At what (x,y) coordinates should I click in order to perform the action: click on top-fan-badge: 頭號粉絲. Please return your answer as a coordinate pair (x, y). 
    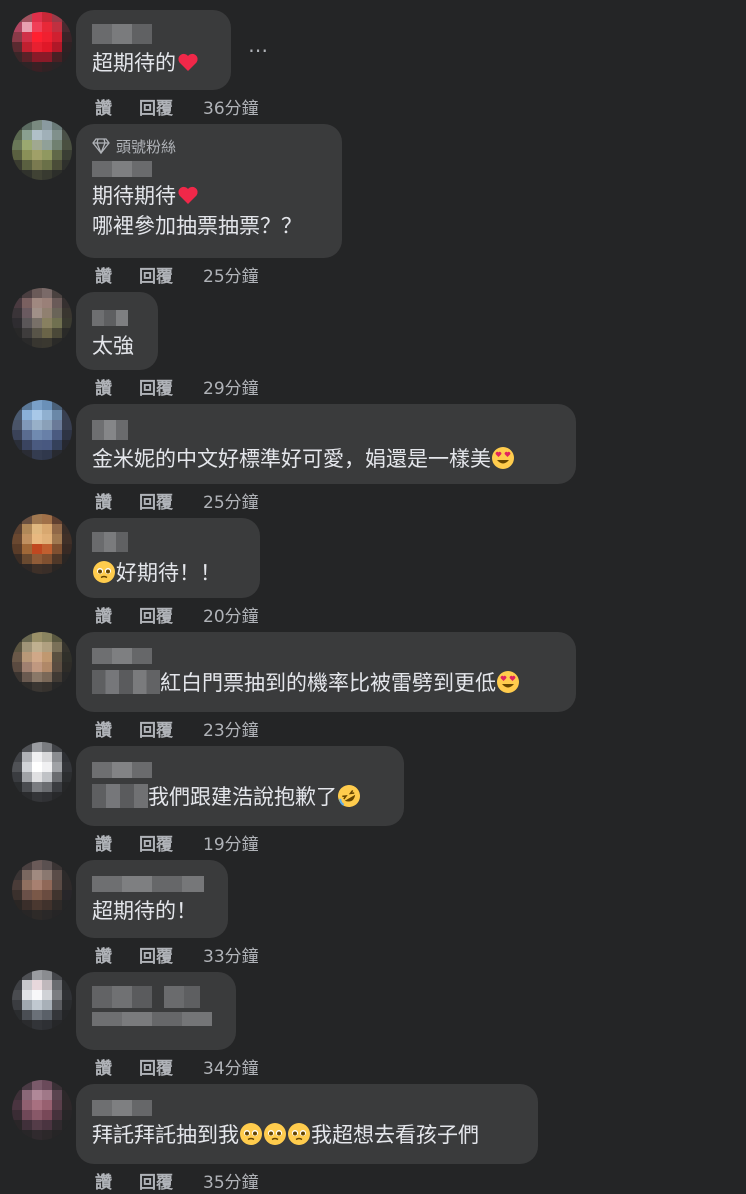
    Looking at the image, I should click on (209, 146).